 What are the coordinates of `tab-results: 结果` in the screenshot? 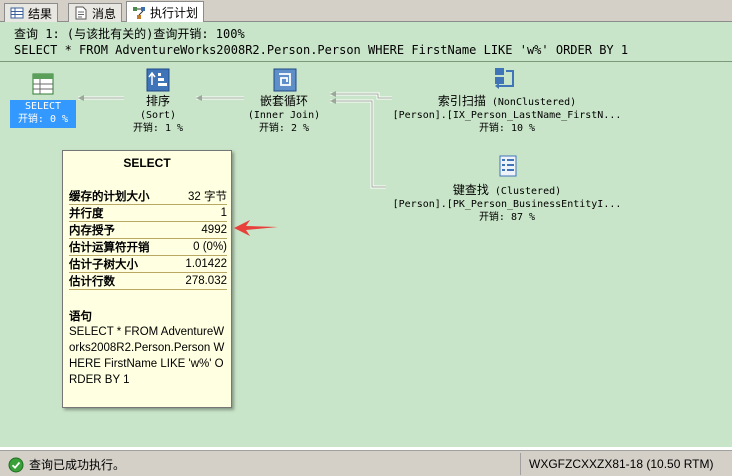 It's located at (31, 12).